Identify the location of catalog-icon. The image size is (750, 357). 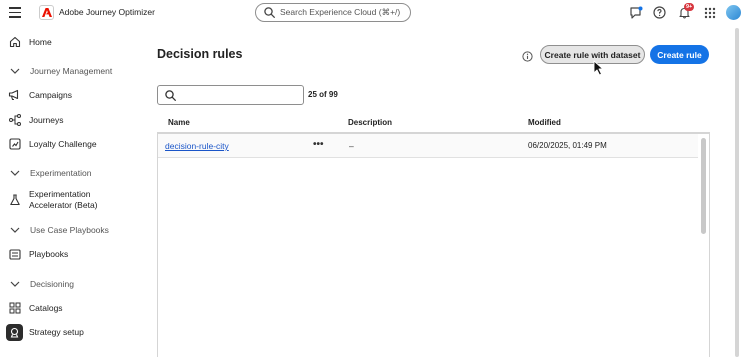
(14, 308).